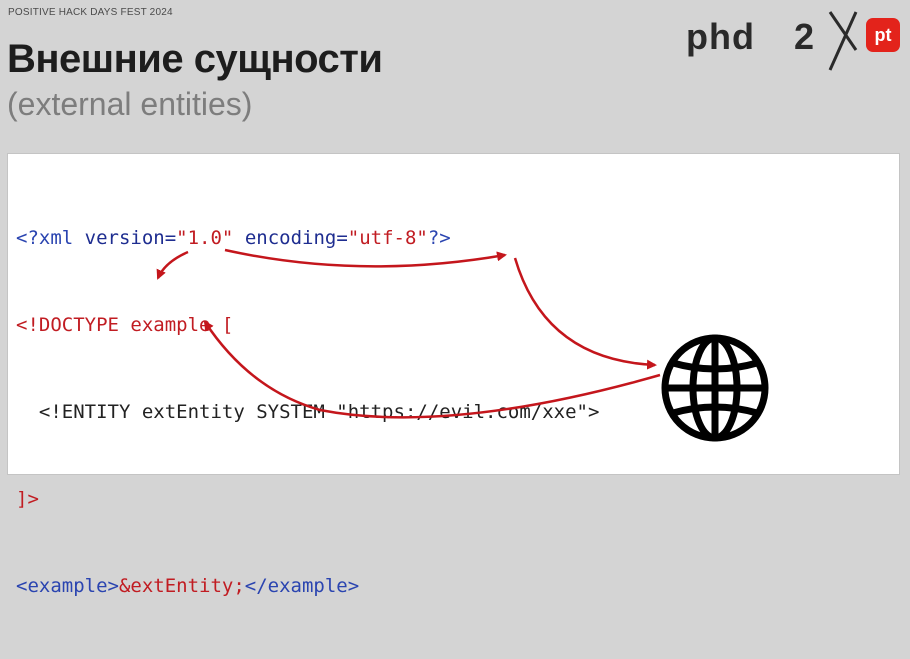 This screenshot has width=910, height=659. I want to click on code-line-doctype: <!DOCTYPE example [, so click(307, 325).